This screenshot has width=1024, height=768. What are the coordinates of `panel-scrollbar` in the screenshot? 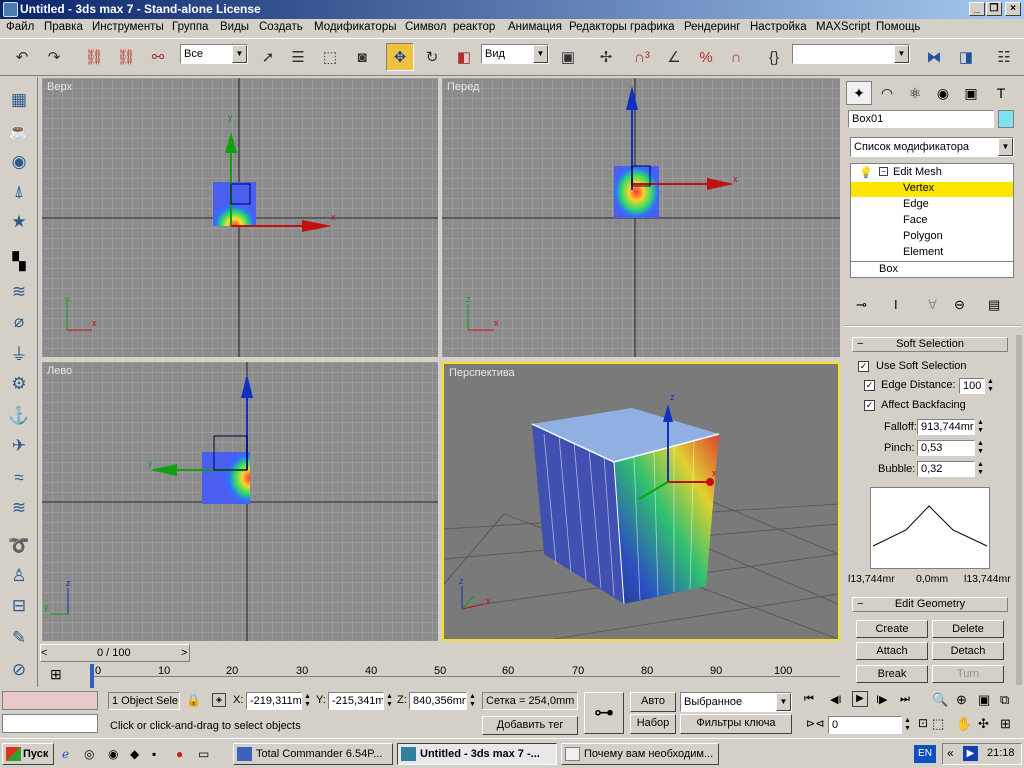 It's located at (1019, 510).